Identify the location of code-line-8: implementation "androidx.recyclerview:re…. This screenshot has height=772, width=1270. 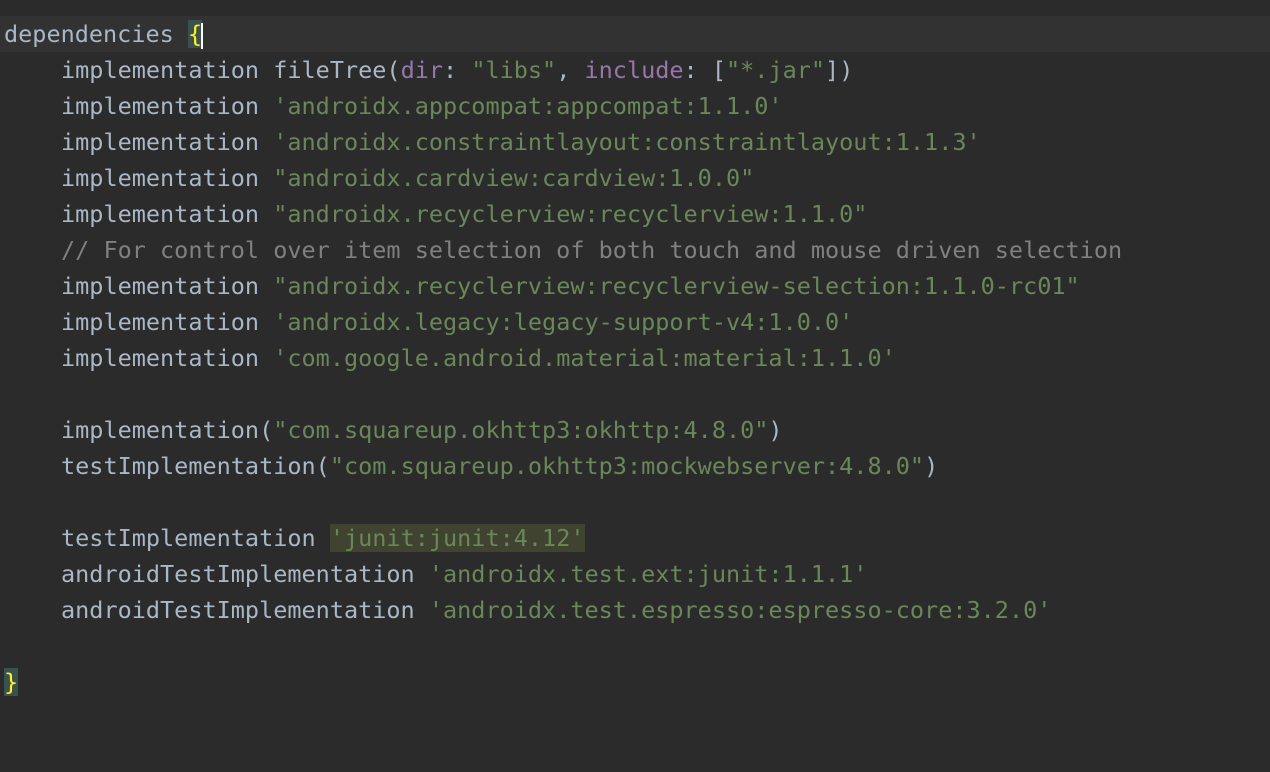
(635, 286).